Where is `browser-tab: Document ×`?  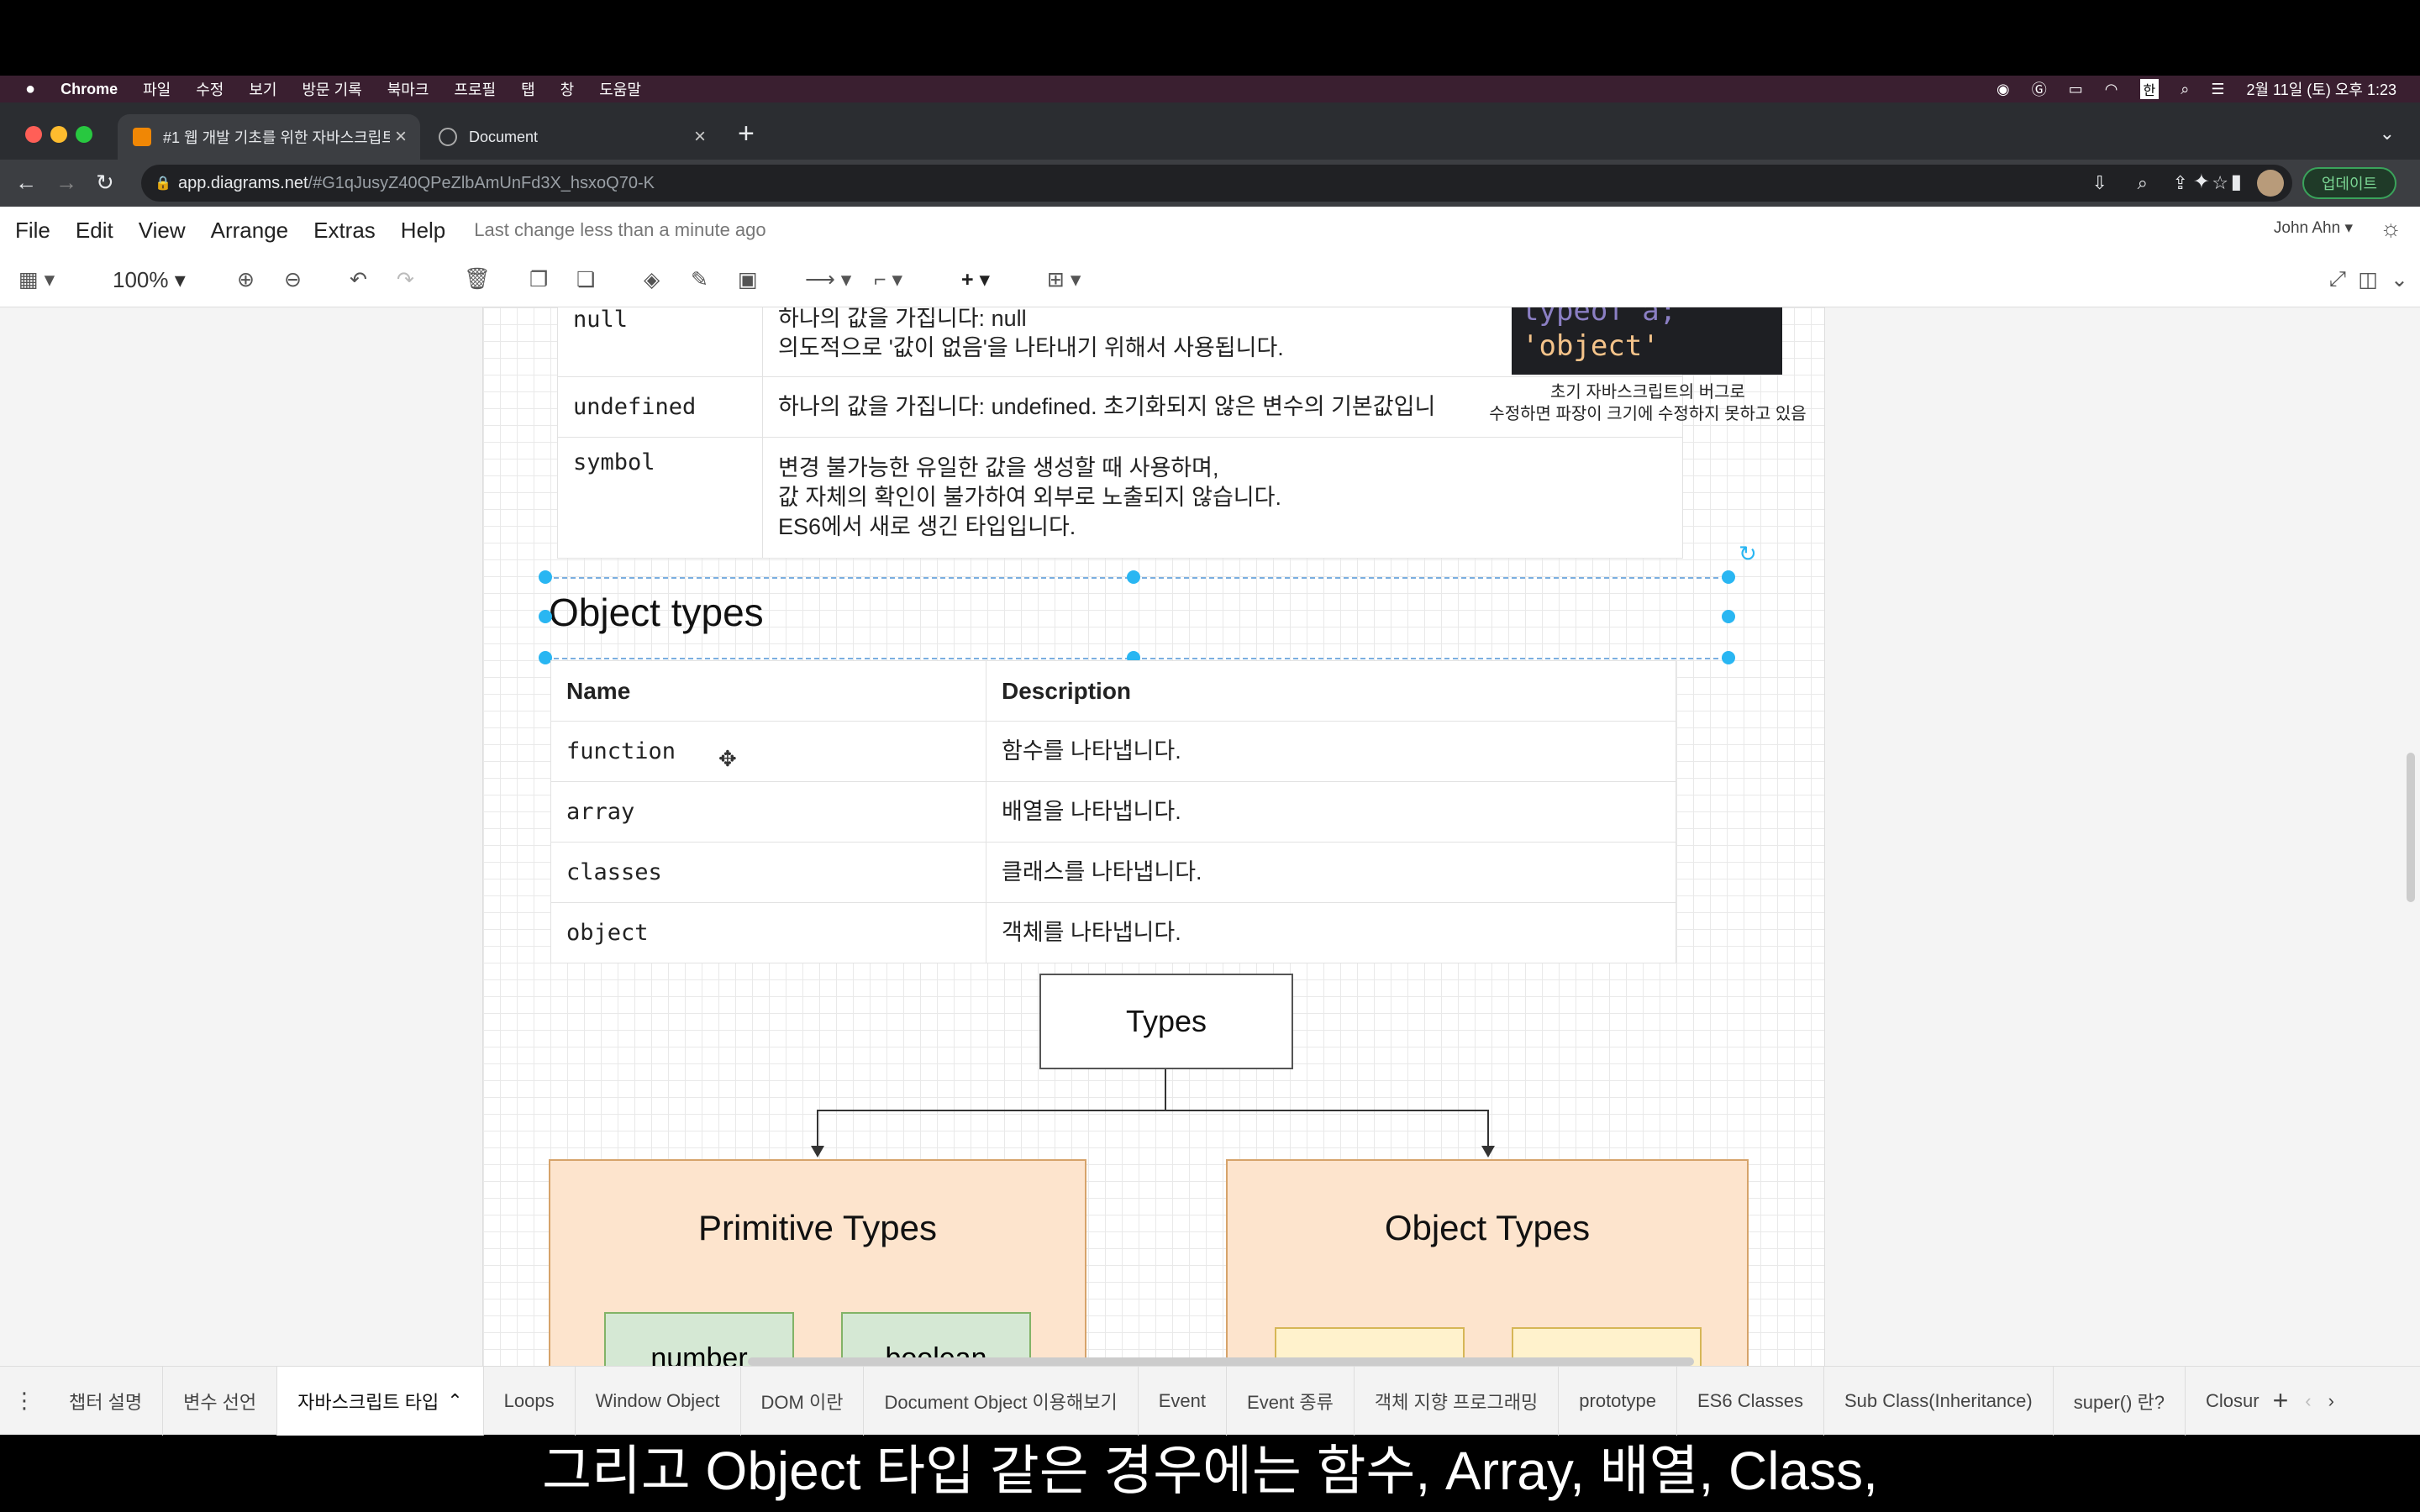 browser-tab: Document × is located at coordinates (571, 137).